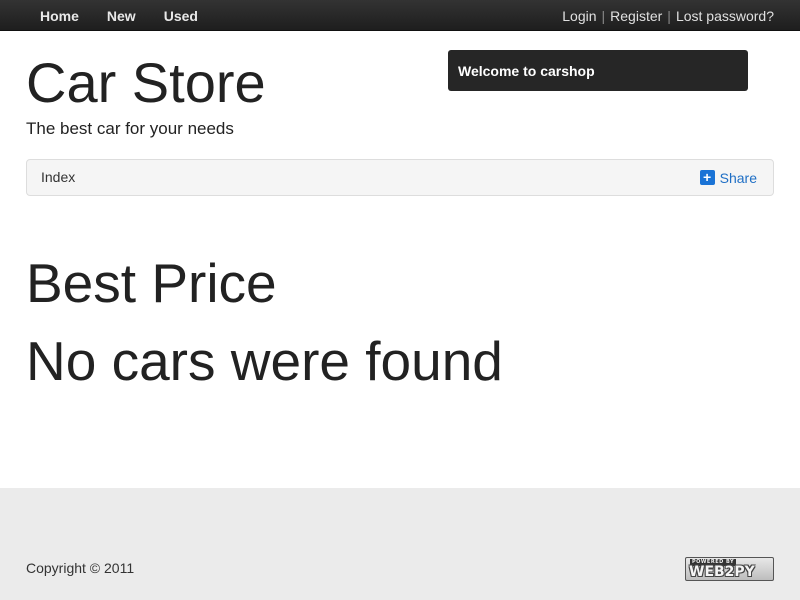 Image resolution: width=800 pixels, height=600 pixels. What do you see at coordinates (579, 16) in the screenshot?
I see `login-link: Login` at bounding box center [579, 16].